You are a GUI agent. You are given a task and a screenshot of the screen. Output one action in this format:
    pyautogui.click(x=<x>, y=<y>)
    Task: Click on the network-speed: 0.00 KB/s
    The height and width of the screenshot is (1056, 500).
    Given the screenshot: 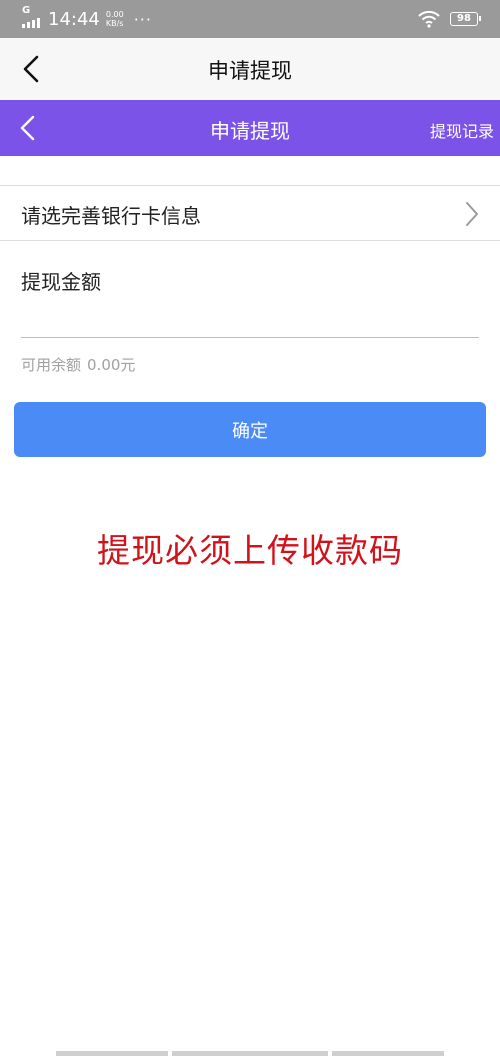 What is the action you would take?
    pyautogui.click(x=115, y=19)
    